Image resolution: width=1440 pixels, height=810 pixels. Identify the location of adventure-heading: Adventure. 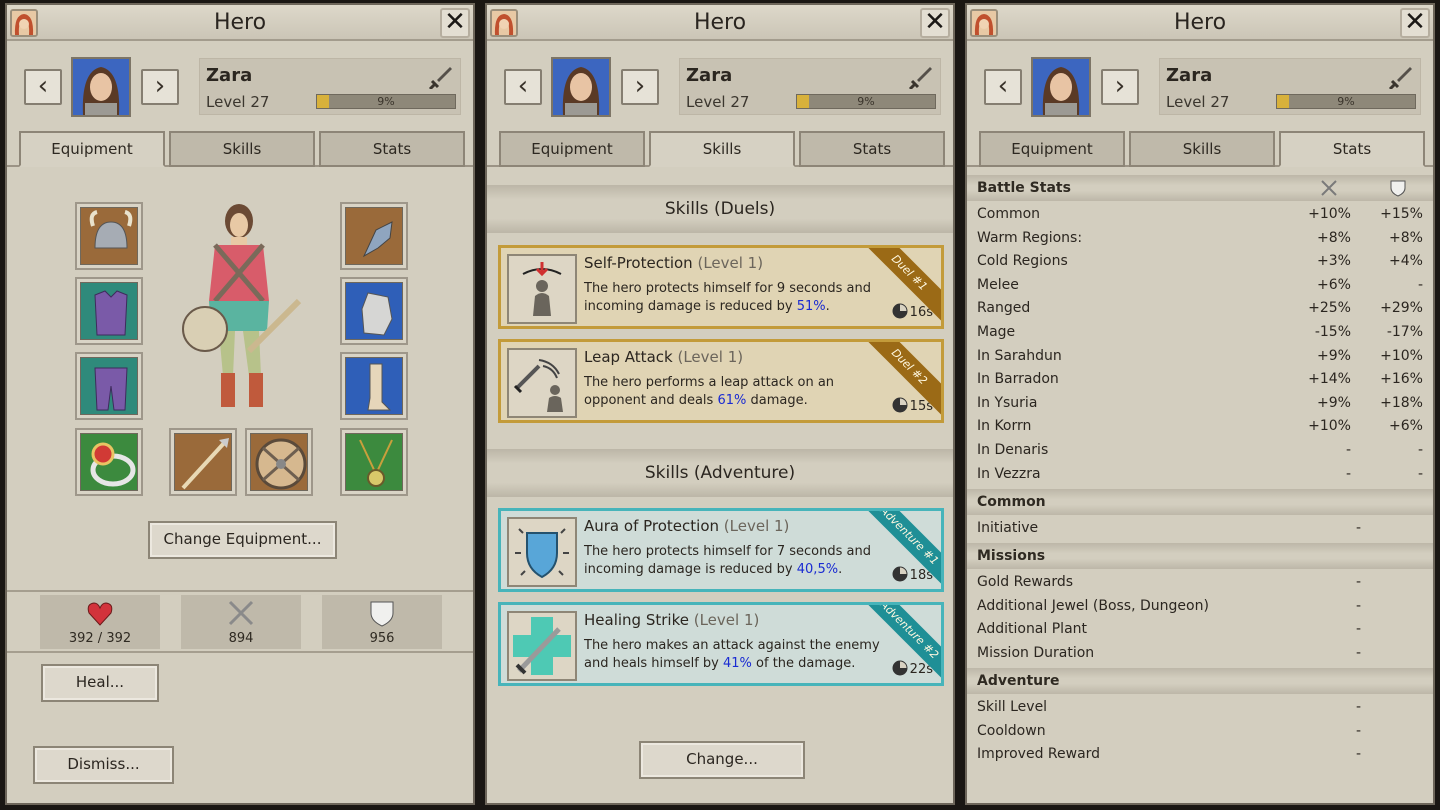
(1200, 681).